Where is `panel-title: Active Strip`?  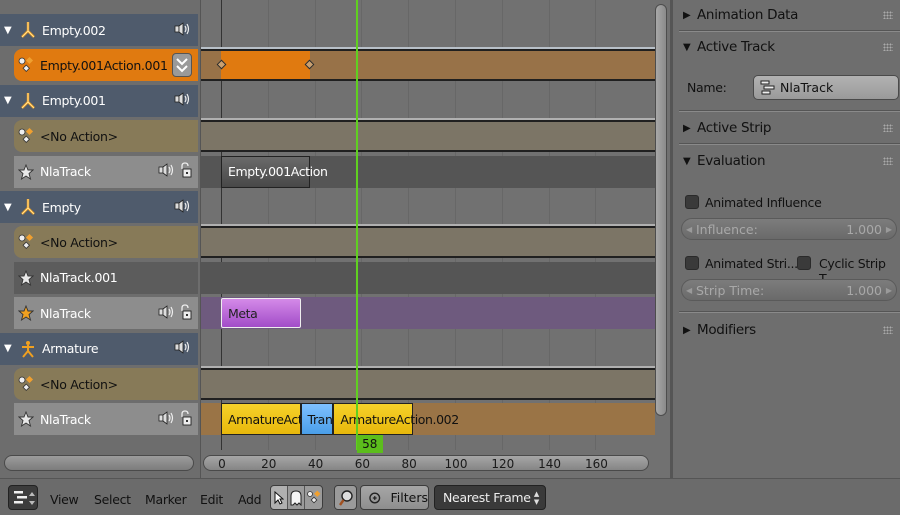
panel-title: Active Strip is located at coordinates (734, 128).